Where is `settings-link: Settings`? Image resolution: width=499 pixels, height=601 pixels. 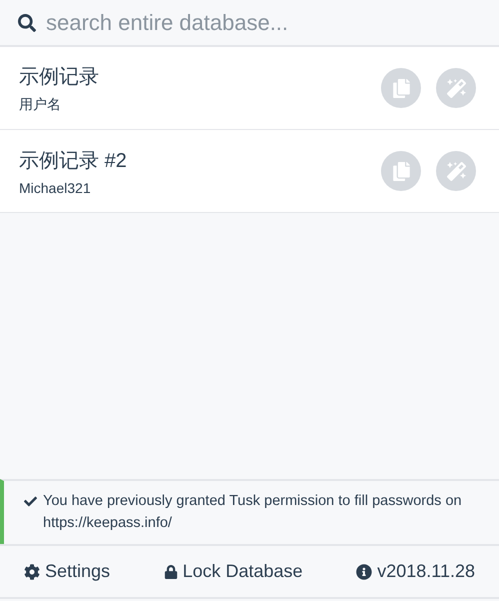 settings-link: Settings is located at coordinates (67, 571).